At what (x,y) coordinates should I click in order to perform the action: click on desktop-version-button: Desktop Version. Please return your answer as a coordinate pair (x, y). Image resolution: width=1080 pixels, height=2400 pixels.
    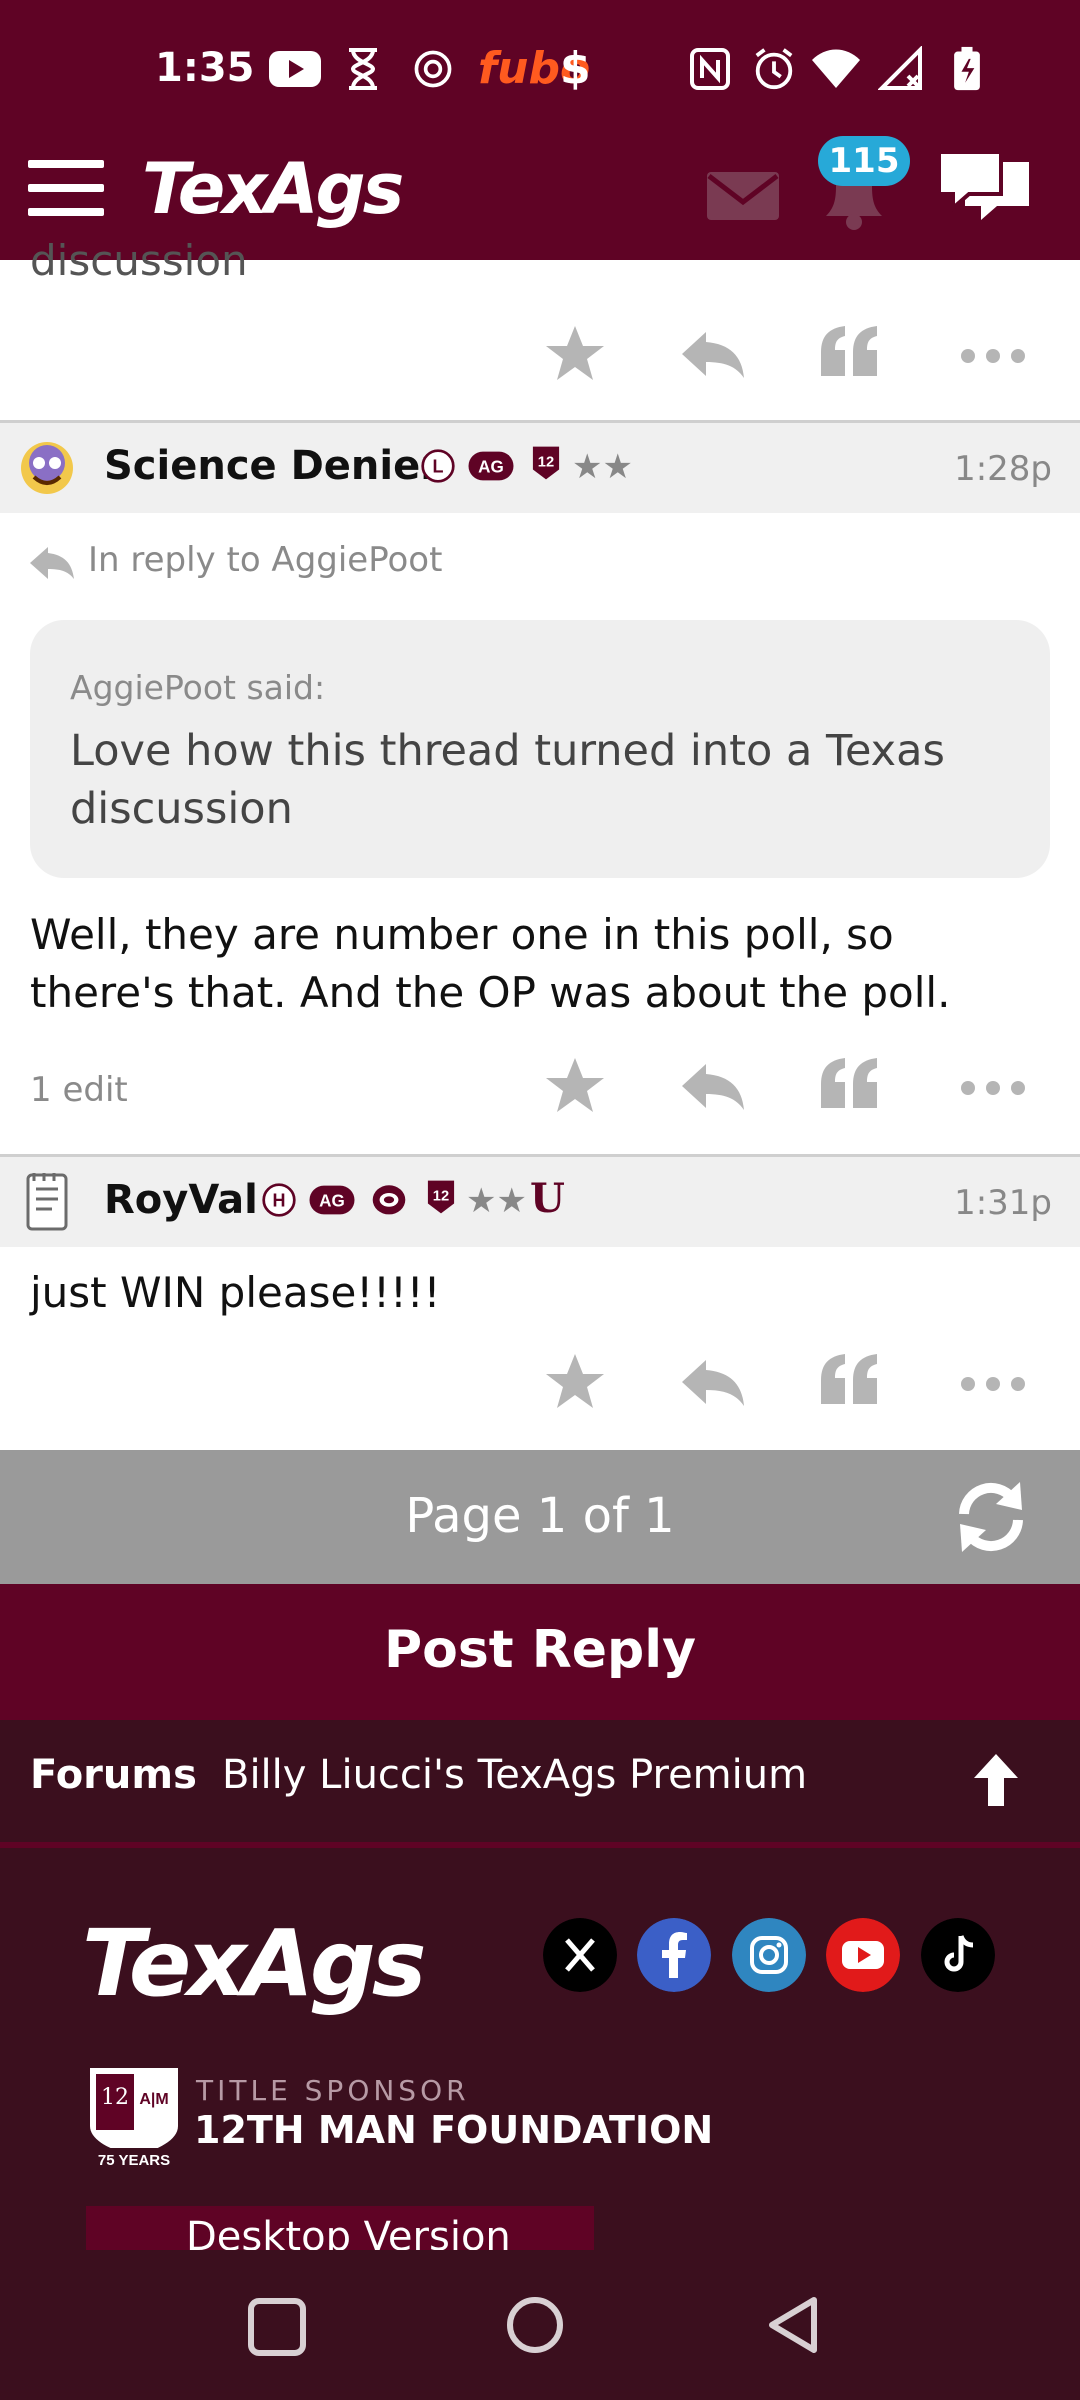
    Looking at the image, I should click on (340, 2228).